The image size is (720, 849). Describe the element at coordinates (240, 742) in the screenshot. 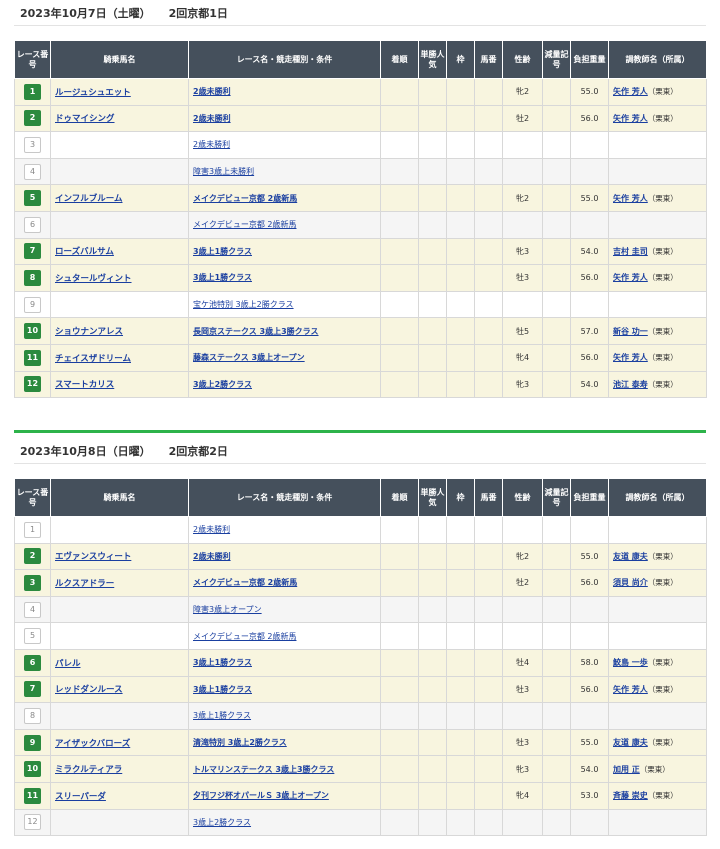

I see `race-link: 清滝特別 3歳上2勝クラス` at that location.